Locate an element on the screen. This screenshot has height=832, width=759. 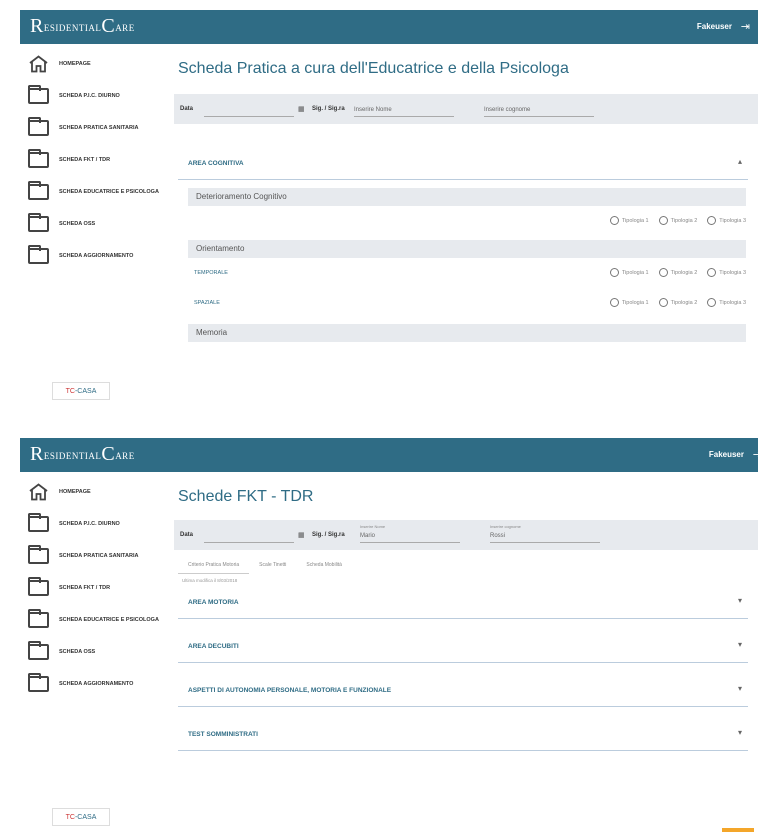
name-input: Mario is located at coordinates (367, 536).